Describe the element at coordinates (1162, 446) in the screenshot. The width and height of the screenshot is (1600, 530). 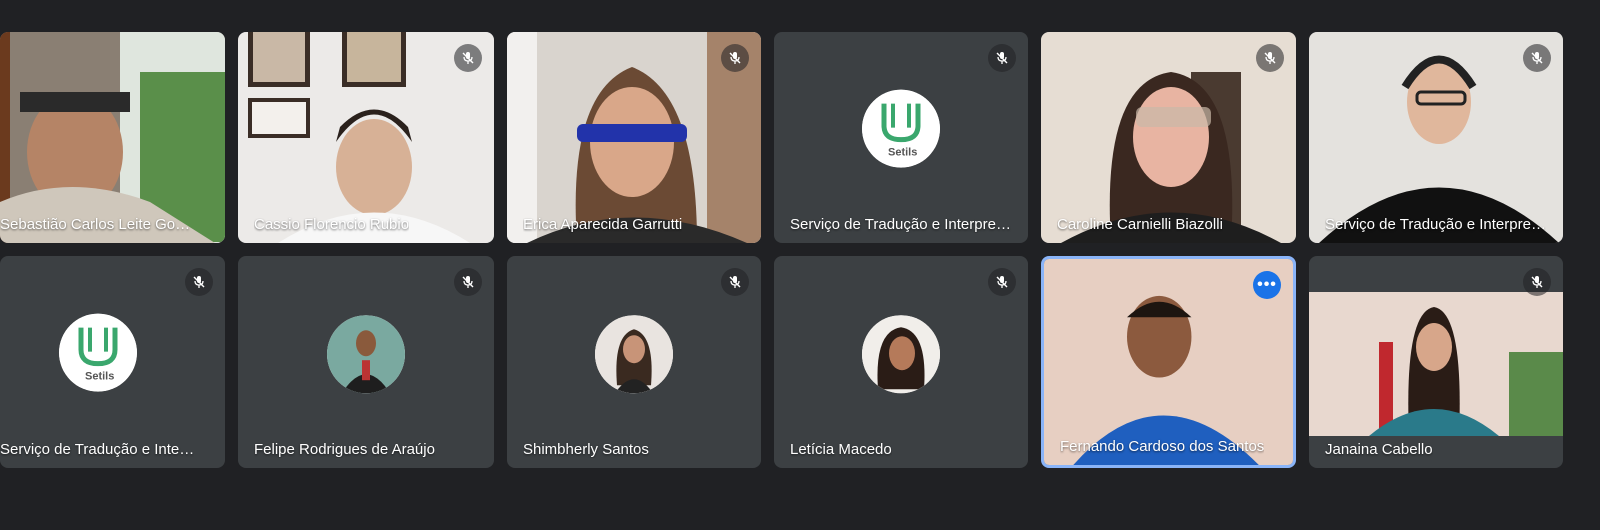
I see `participant-name: Fernando Cardoso dos Santos` at that location.